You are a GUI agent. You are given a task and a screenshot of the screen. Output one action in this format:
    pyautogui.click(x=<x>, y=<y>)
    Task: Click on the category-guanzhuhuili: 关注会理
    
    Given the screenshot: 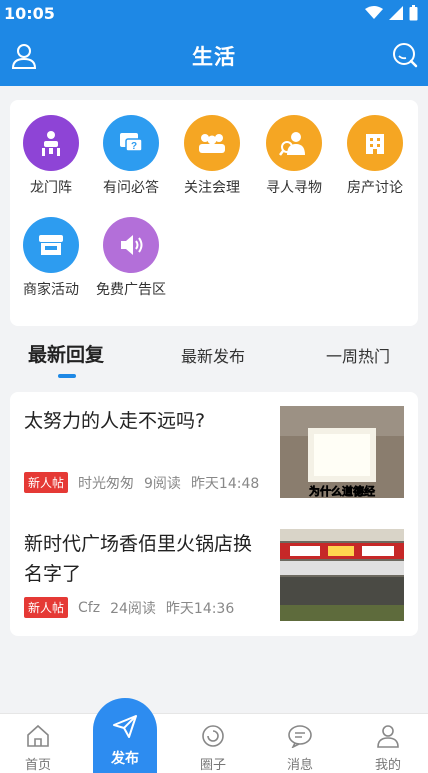 What is the action you would take?
    pyautogui.click(x=212, y=156)
    